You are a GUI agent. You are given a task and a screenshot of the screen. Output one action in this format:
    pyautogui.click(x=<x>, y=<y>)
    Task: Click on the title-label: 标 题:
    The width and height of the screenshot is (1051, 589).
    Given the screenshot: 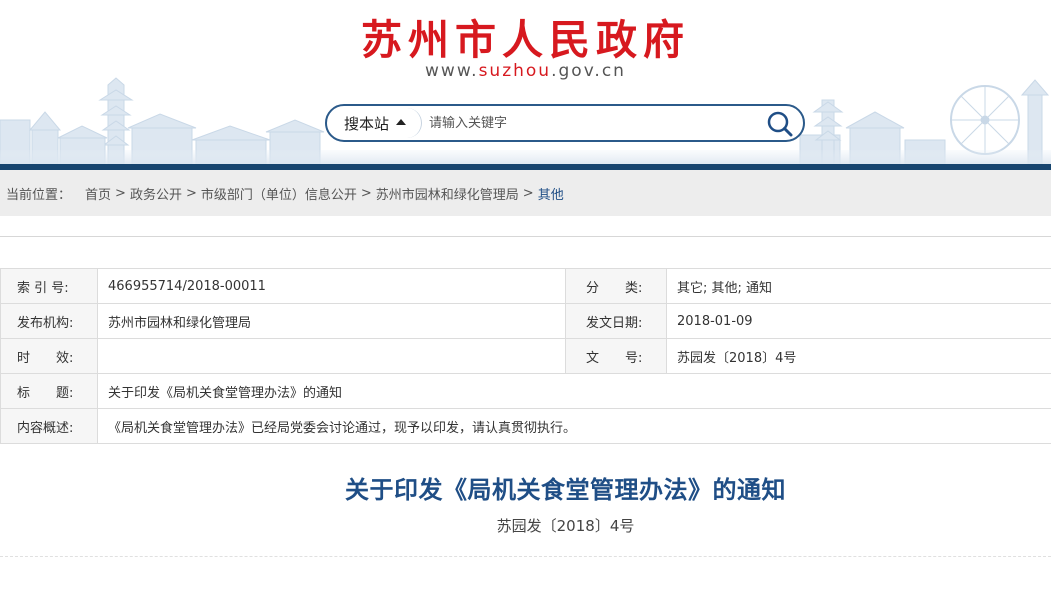 What is the action you would take?
    pyautogui.click(x=49, y=391)
    